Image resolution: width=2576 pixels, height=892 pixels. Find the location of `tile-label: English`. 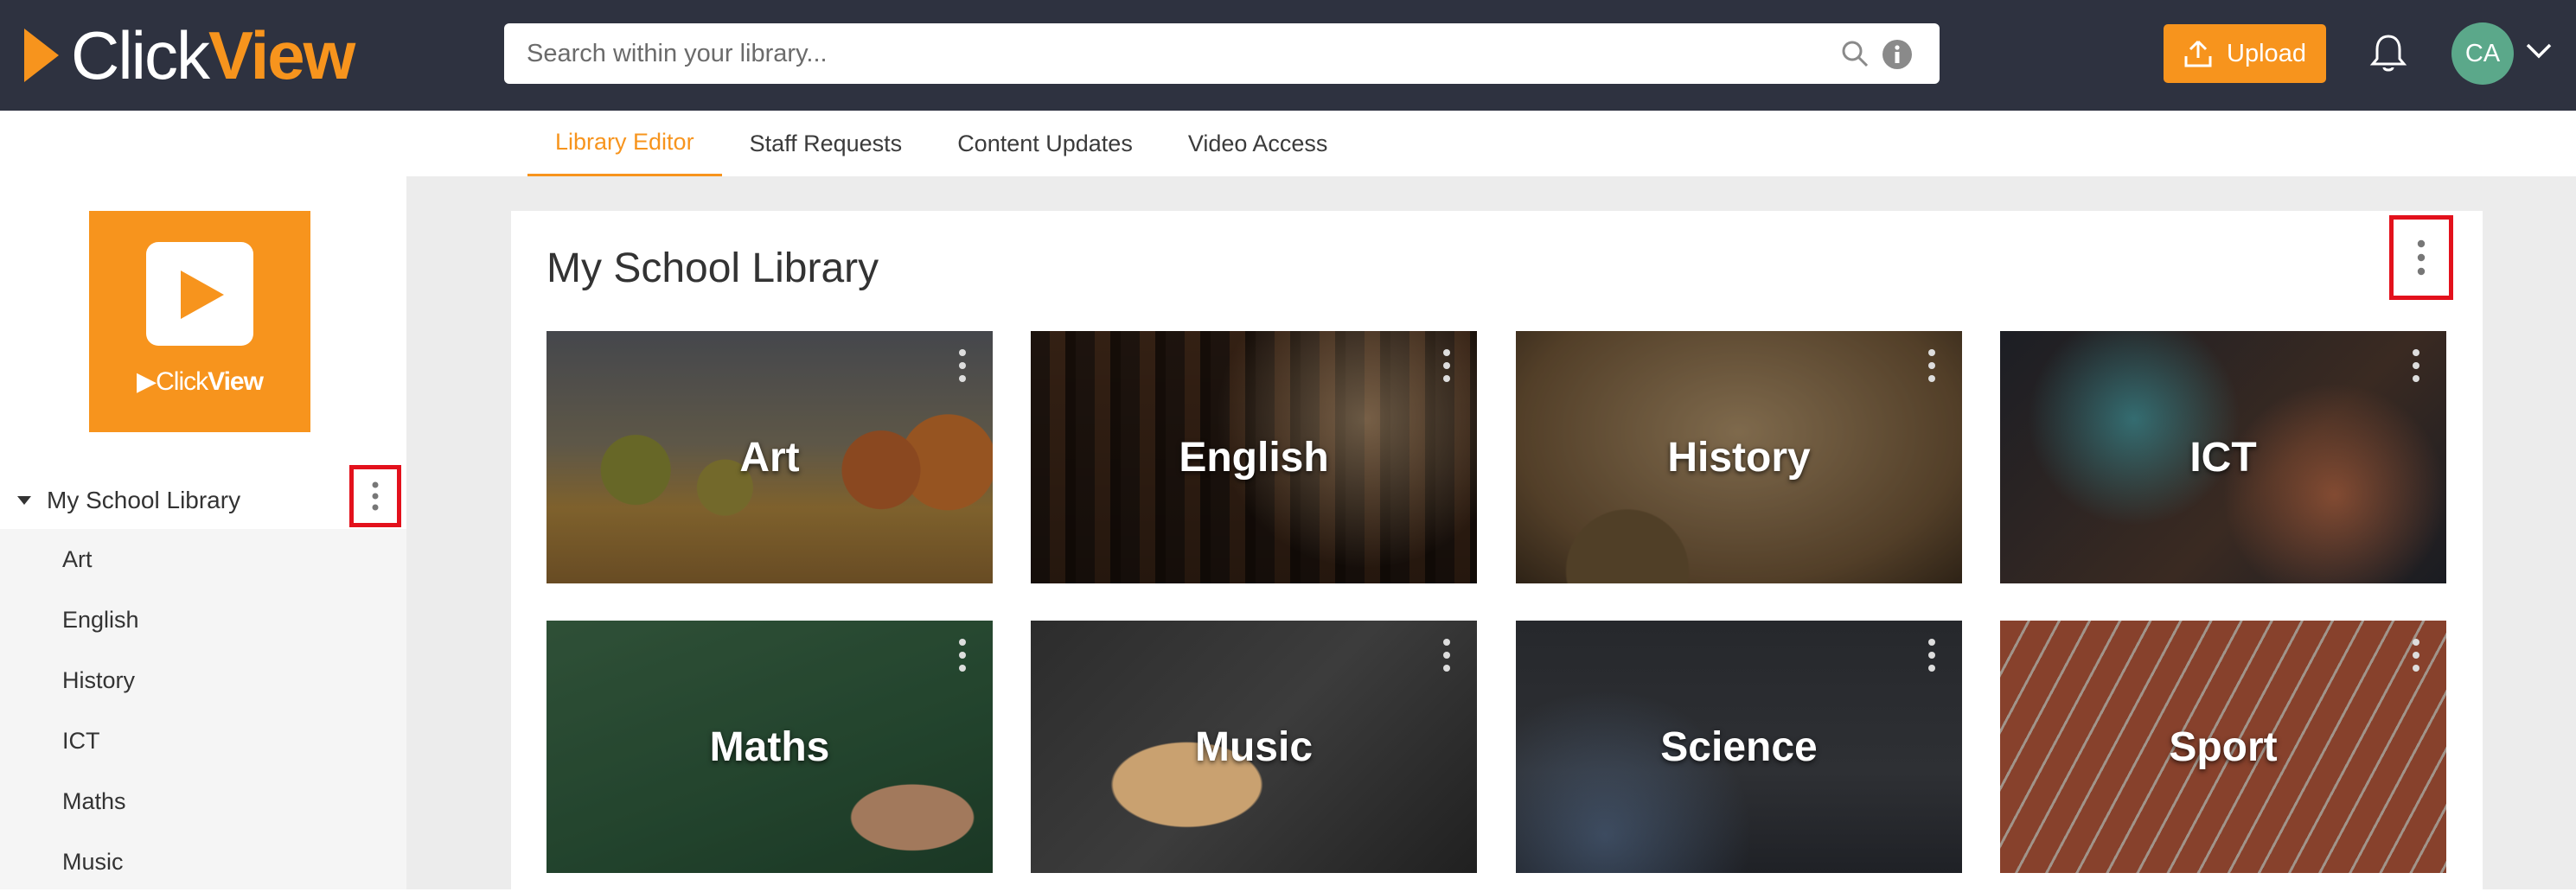

tile-label: English is located at coordinates (1254, 458).